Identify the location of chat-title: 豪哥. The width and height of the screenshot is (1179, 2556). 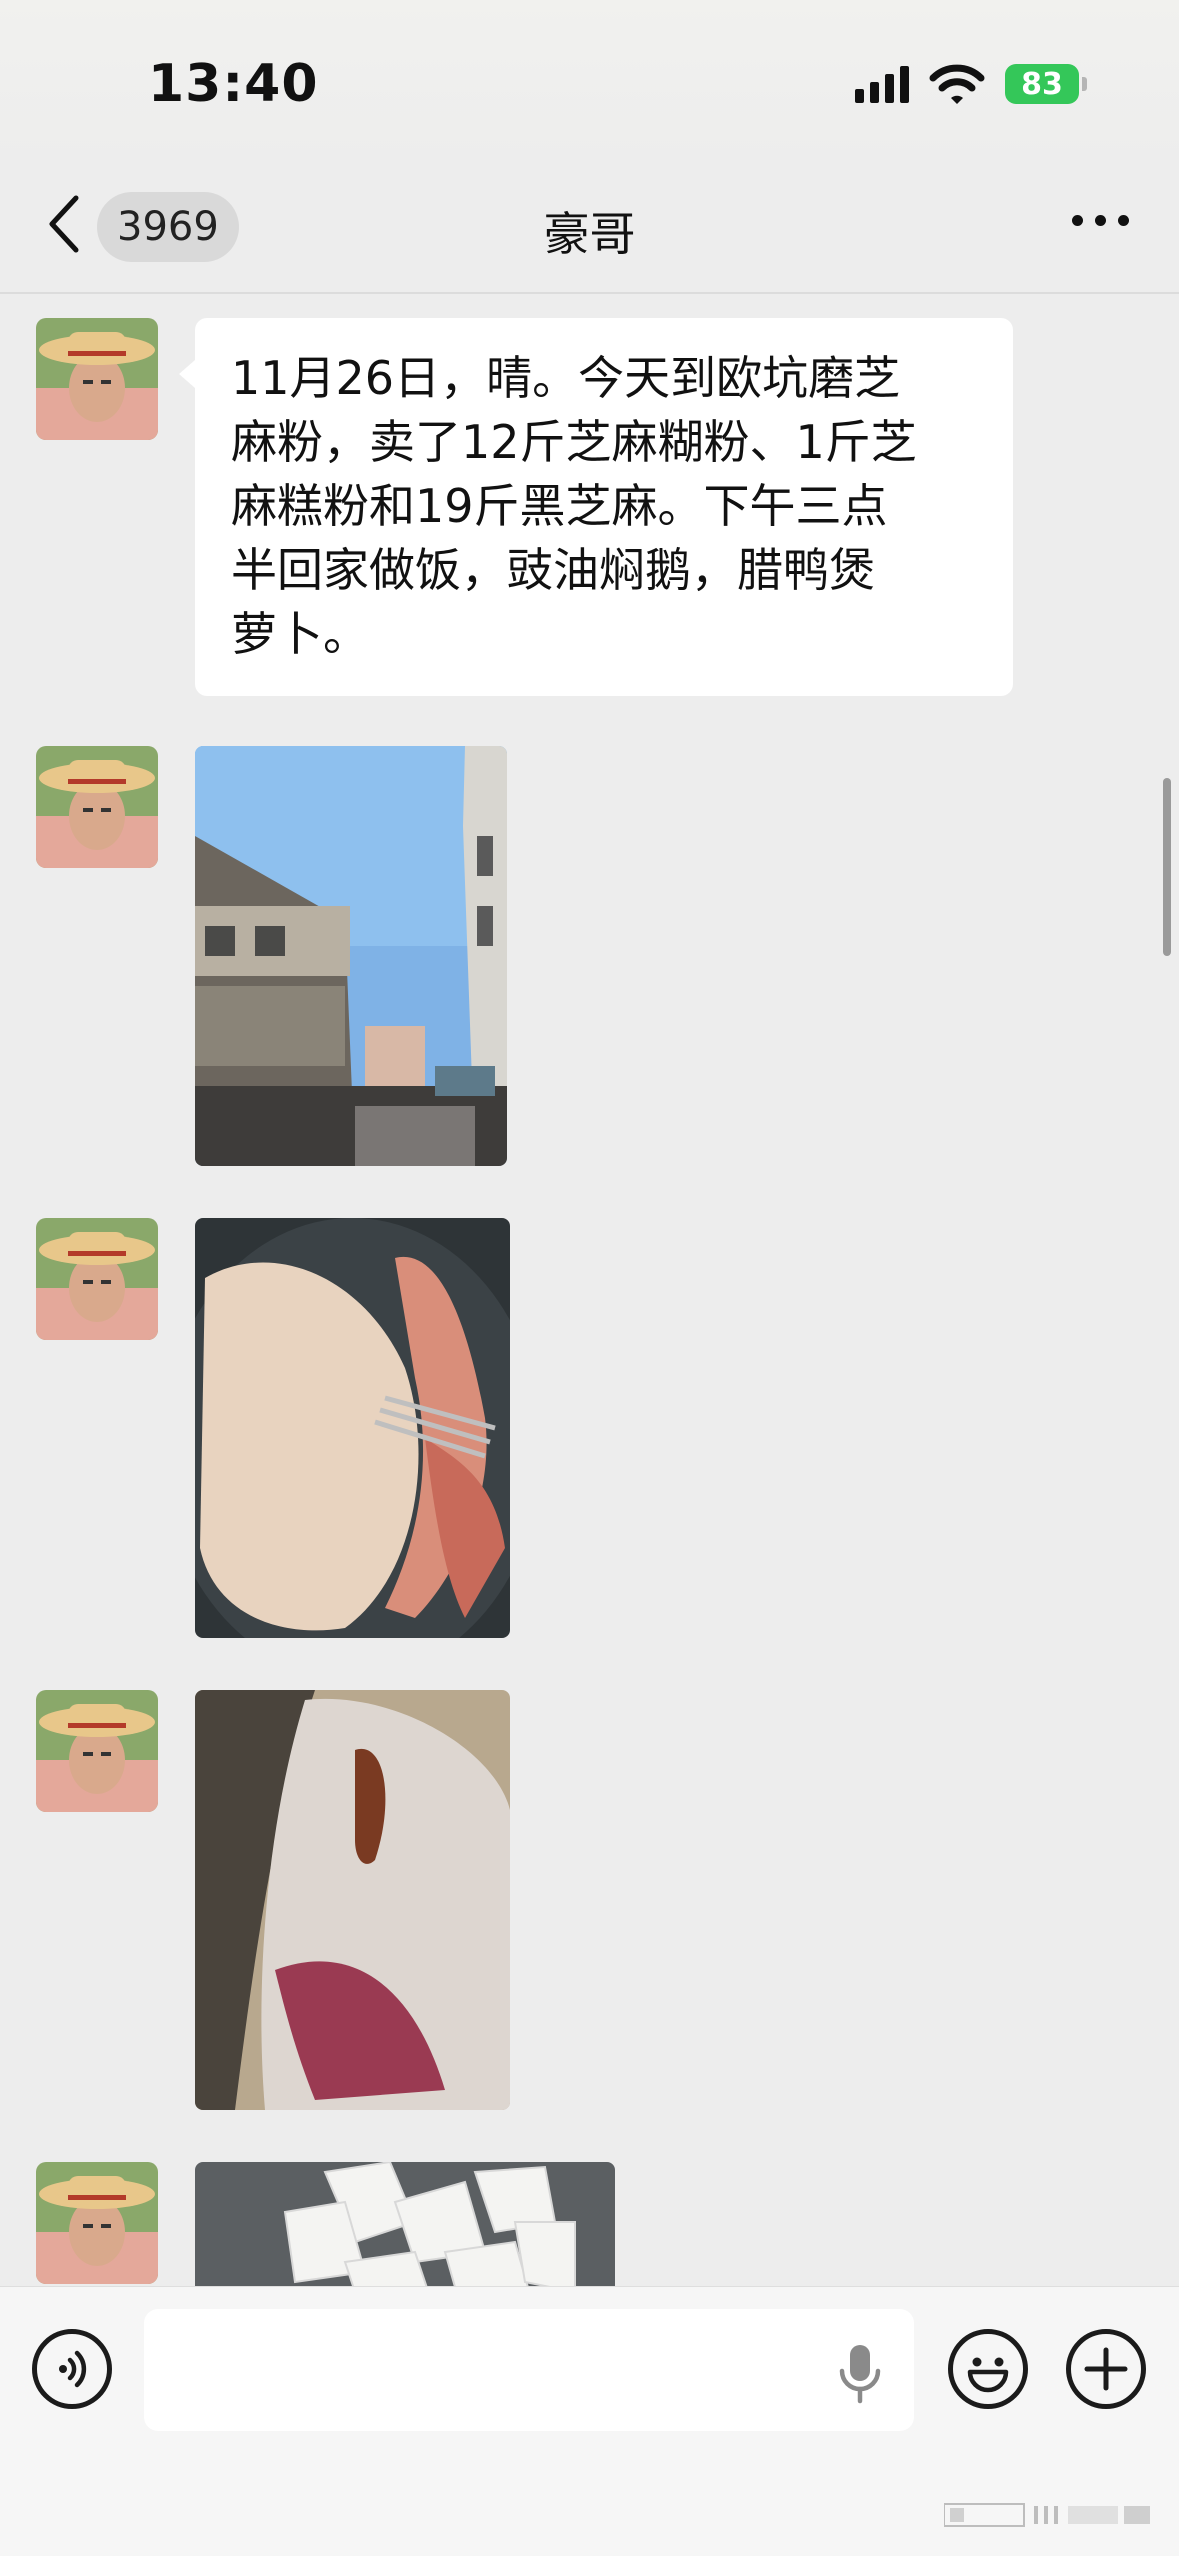
(589, 234).